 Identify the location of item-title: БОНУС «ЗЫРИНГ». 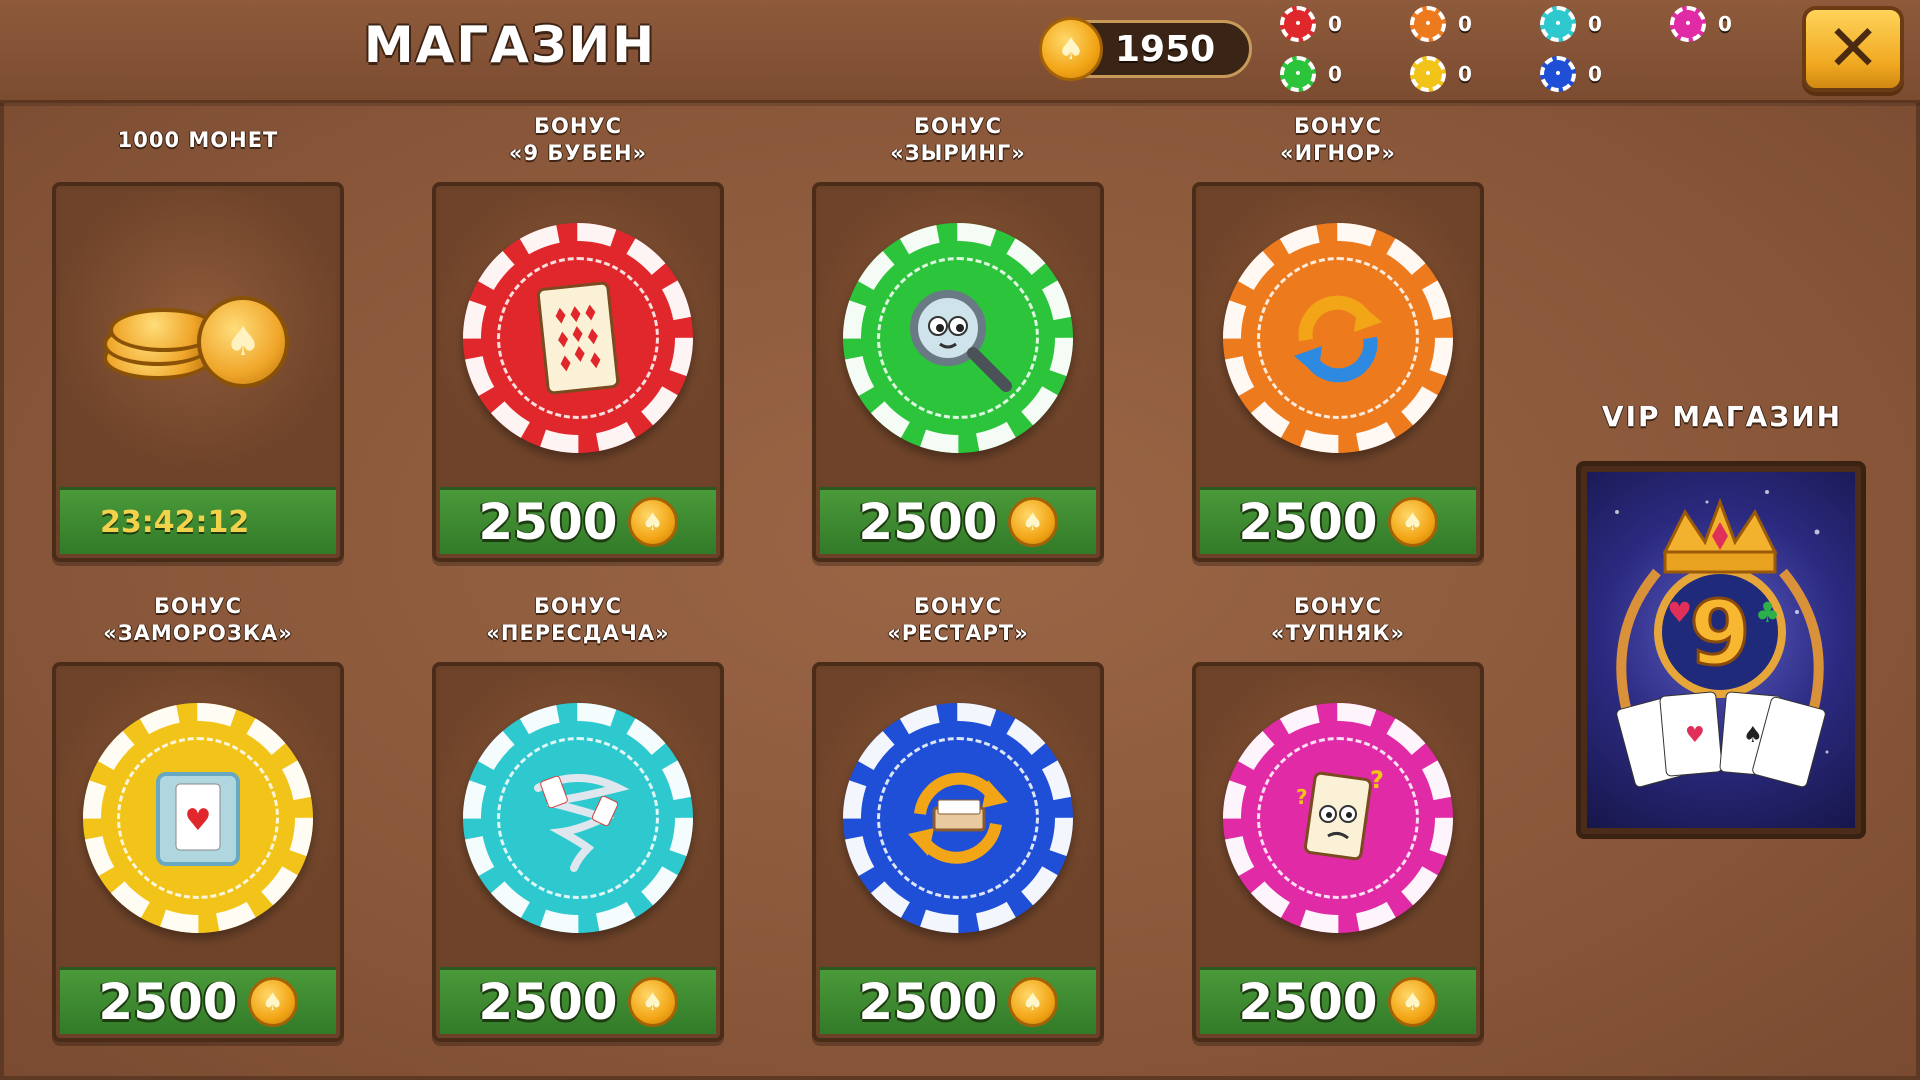
(958, 140).